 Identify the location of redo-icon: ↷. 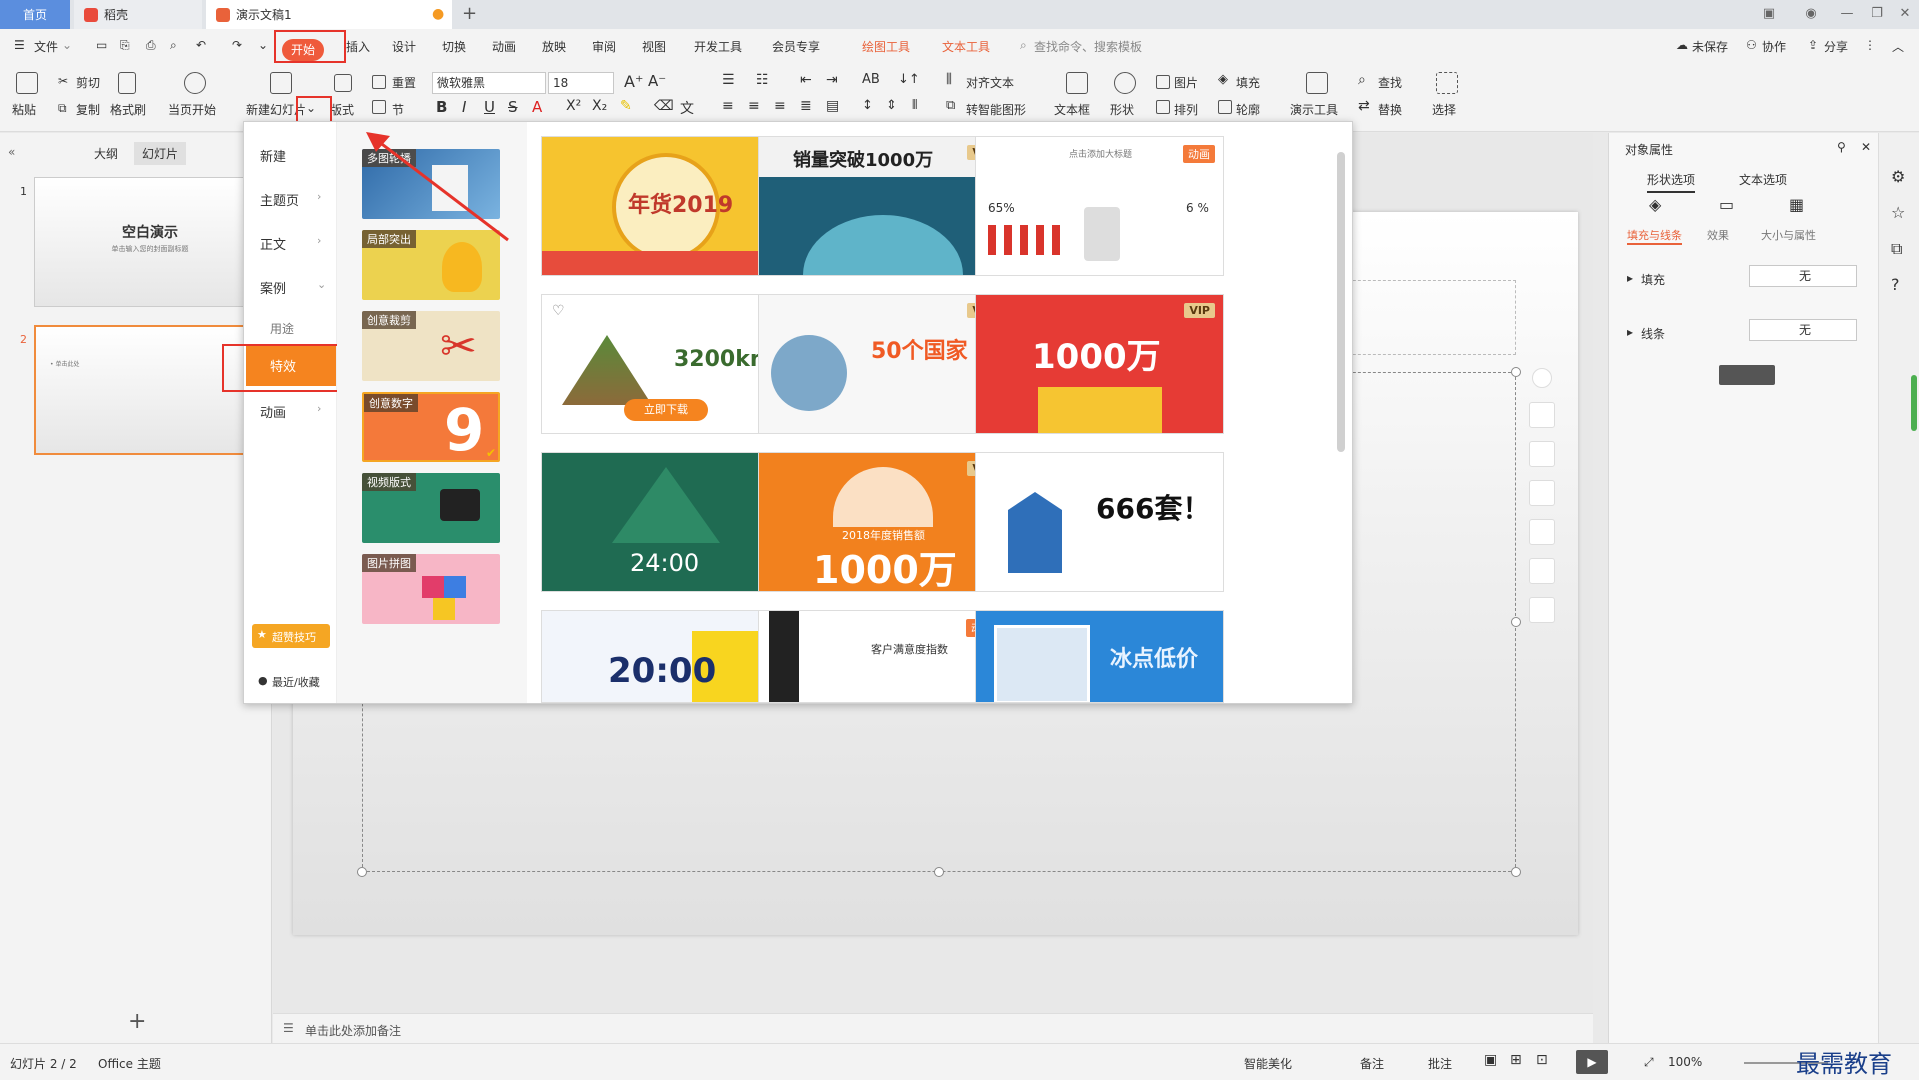
(237, 45).